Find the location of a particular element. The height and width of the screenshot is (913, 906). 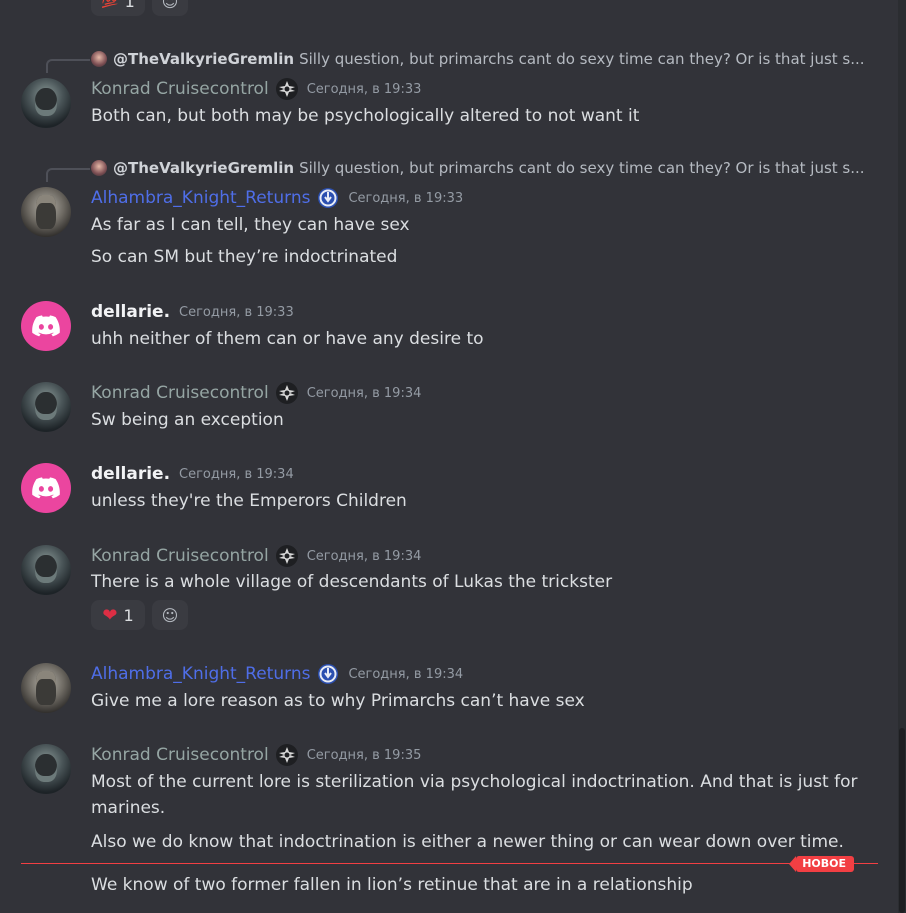

hundred-icon: 💯 is located at coordinates (110, 4).